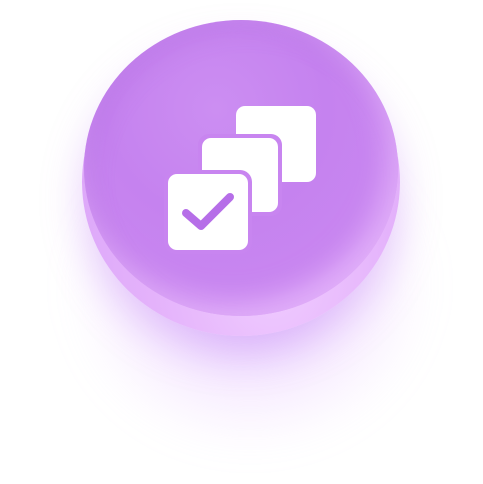  I want to click on stacked-checkbox-icon-svg, so click(240, 180).